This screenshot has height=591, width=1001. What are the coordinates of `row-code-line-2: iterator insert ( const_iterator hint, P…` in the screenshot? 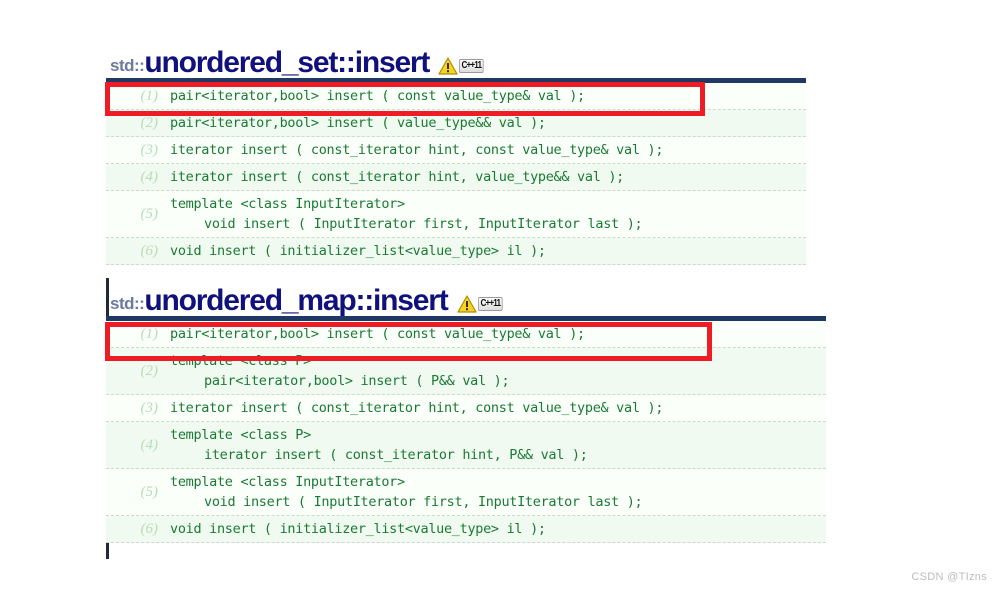 It's located at (396, 455).